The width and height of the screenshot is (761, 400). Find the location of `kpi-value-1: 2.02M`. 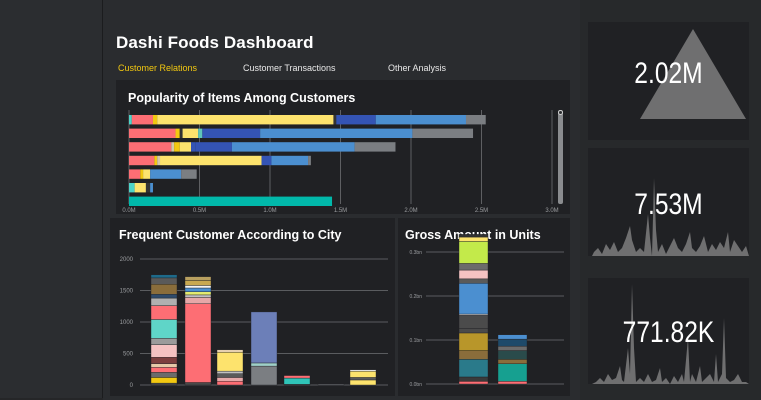

kpi-value-1: 2.02M is located at coordinates (668, 73).